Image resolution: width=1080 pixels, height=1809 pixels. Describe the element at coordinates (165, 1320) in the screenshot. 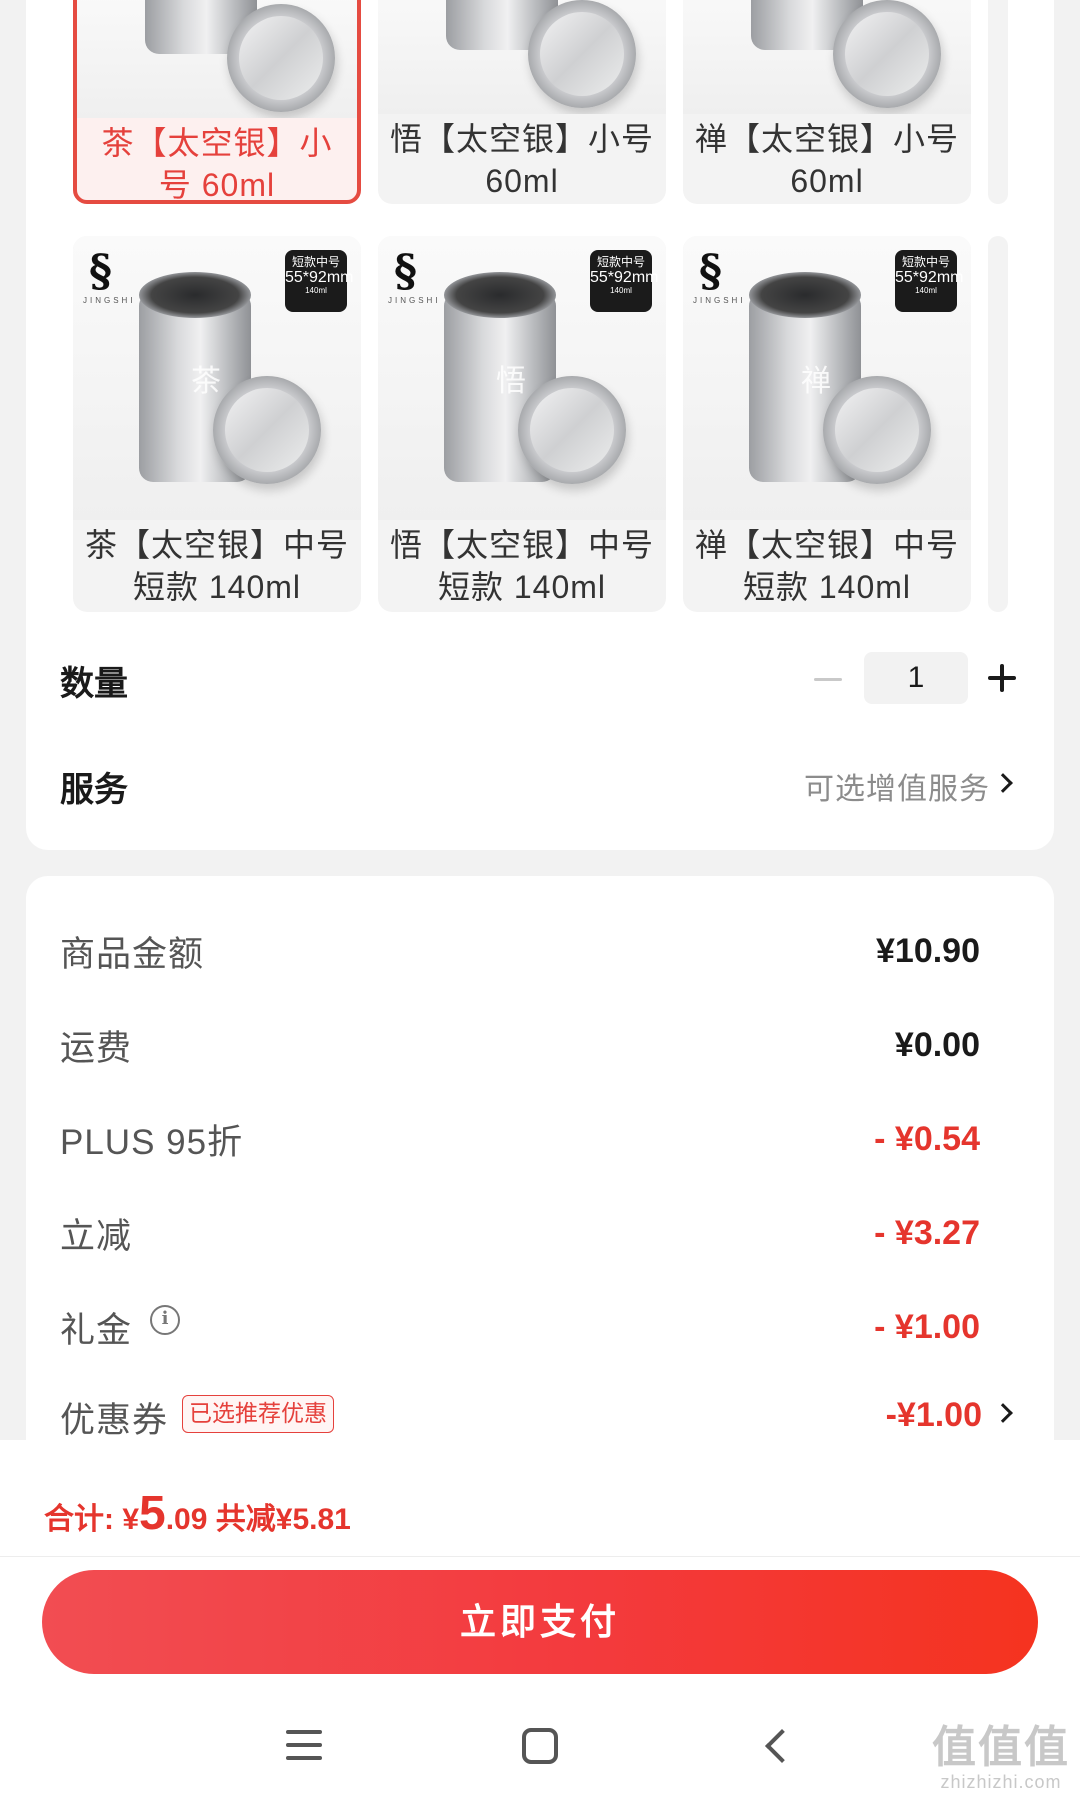

I see `info-icon: i` at that location.